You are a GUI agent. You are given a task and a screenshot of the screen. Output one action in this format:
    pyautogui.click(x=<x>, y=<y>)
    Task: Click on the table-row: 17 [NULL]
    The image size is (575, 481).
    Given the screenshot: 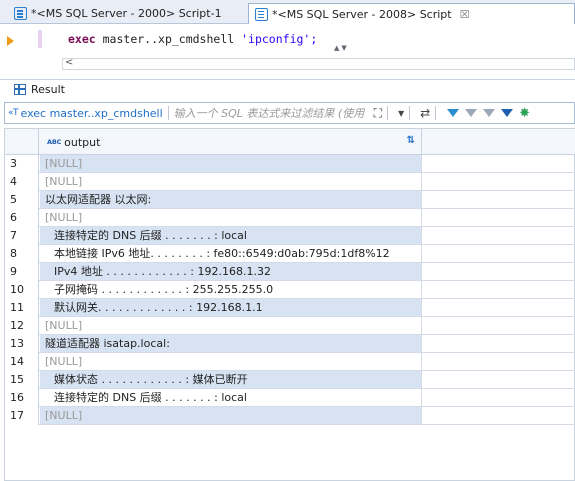 What is the action you would take?
    pyautogui.click(x=290, y=416)
    